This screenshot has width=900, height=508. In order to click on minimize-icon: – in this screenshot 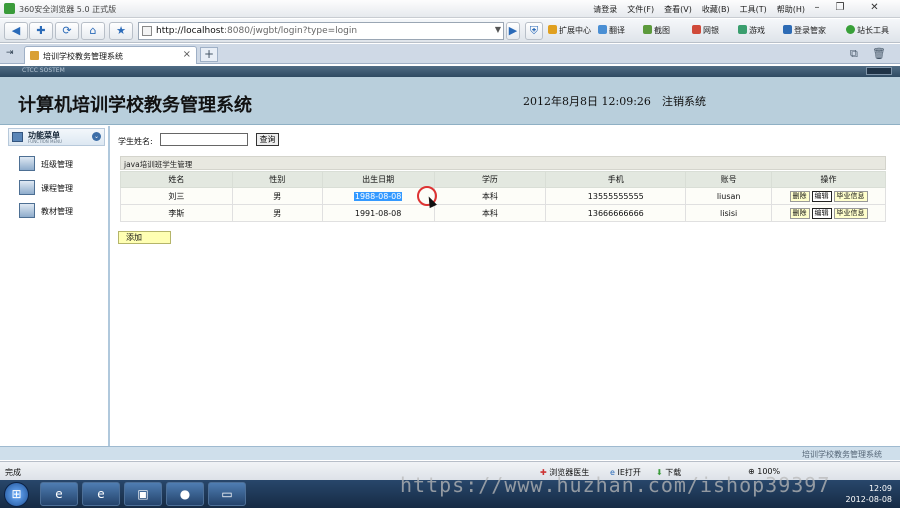, I will do `click(817, 8)`.